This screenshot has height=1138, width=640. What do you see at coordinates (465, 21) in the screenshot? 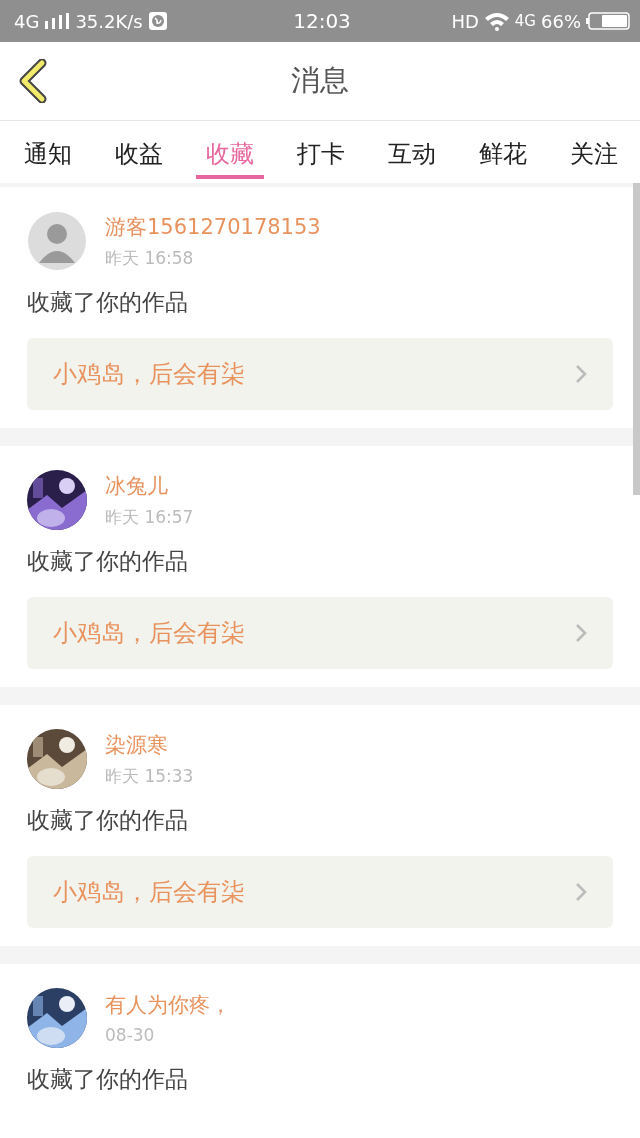
I see `hd-indicator: HD` at bounding box center [465, 21].